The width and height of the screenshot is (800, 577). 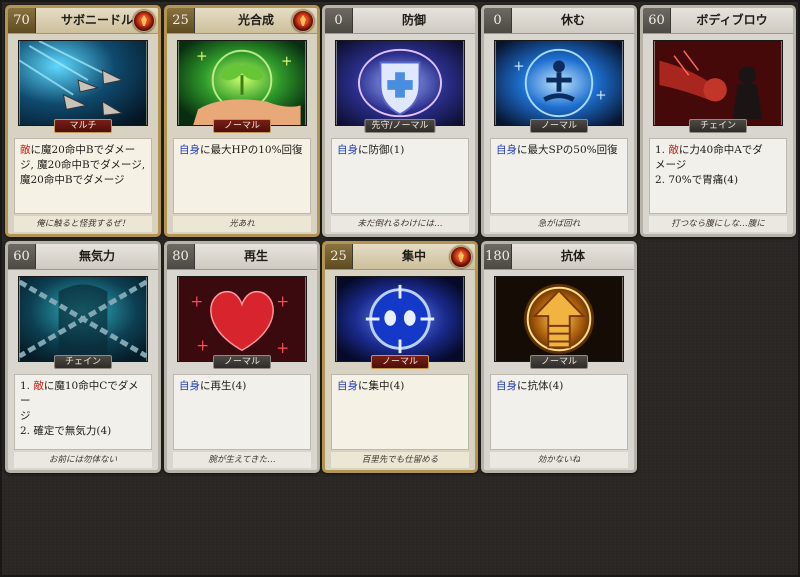 I want to click on skill-card: 25 光合成 + + ノーマル 自身に最大HPの10%回復 光あれ, so click(x=242, y=121).